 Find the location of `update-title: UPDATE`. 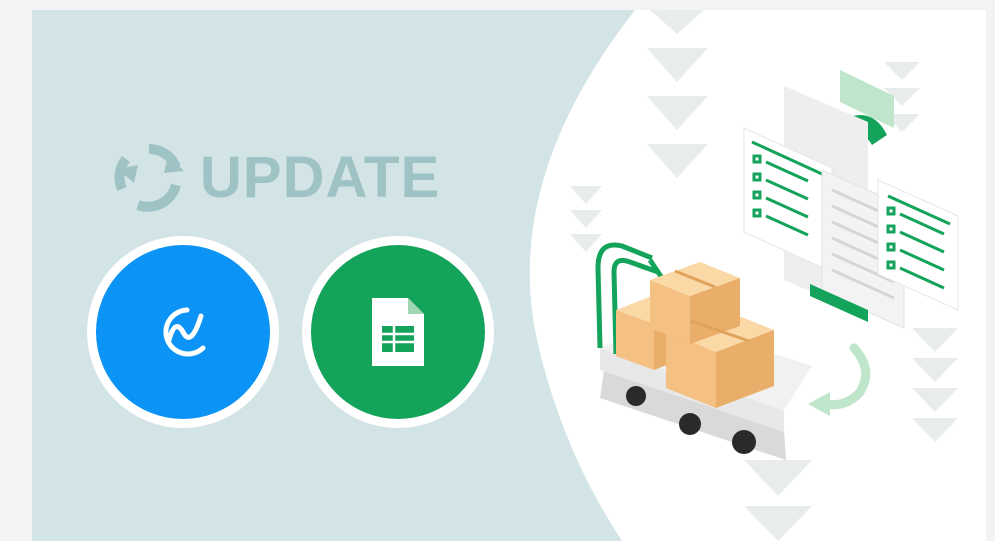

update-title: UPDATE is located at coordinates (320, 177).